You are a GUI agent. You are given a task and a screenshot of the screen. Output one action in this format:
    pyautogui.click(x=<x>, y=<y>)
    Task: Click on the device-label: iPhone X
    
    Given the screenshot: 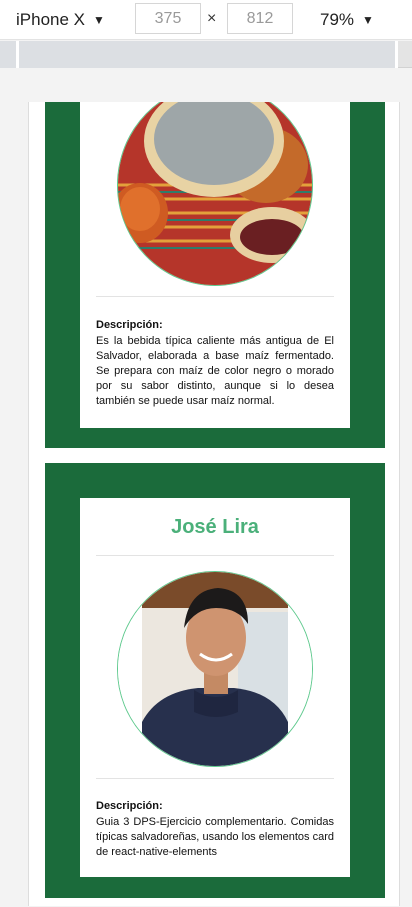 What is the action you would take?
    pyautogui.click(x=50, y=19)
    